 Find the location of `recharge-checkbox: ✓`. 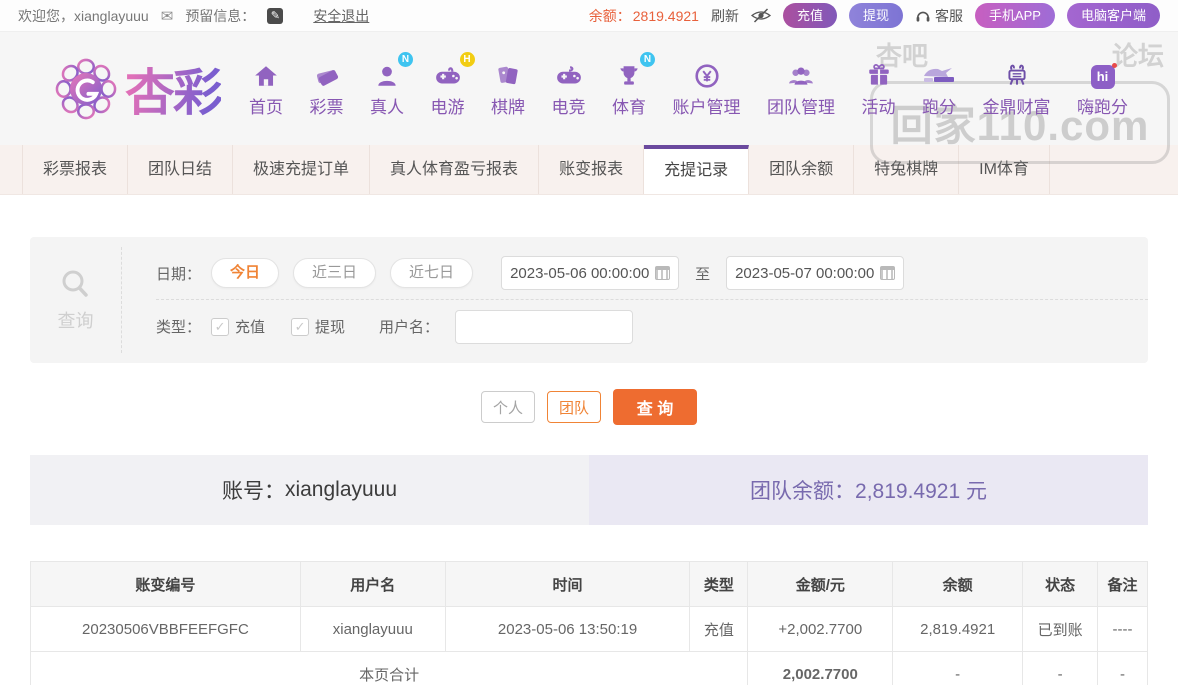

recharge-checkbox: ✓ is located at coordinates (220, 326).